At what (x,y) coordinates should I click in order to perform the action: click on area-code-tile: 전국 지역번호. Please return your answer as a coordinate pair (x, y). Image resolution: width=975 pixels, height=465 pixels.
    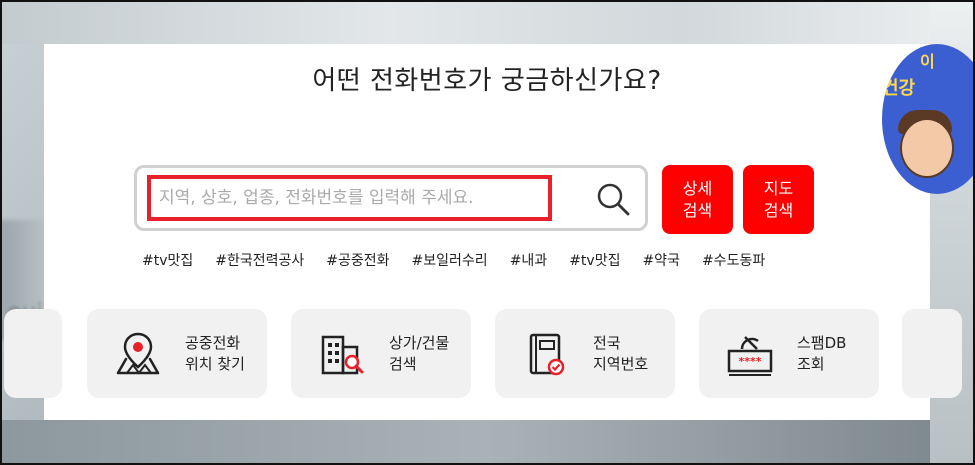
    Looking at the image, I should click on (585, 353).